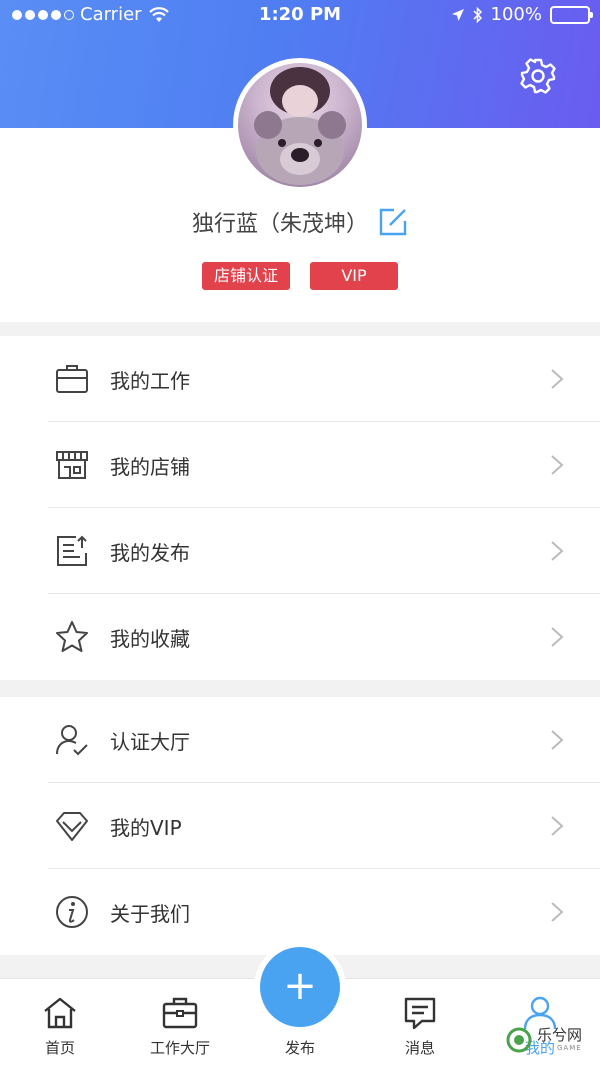 The width and height of the screenshot is (600, 1067). What do you see at coordinates (300, 740) in the screenshot?
I see `menu-item-verification-hall: 认证大厅` at bounding box center [300, 740].